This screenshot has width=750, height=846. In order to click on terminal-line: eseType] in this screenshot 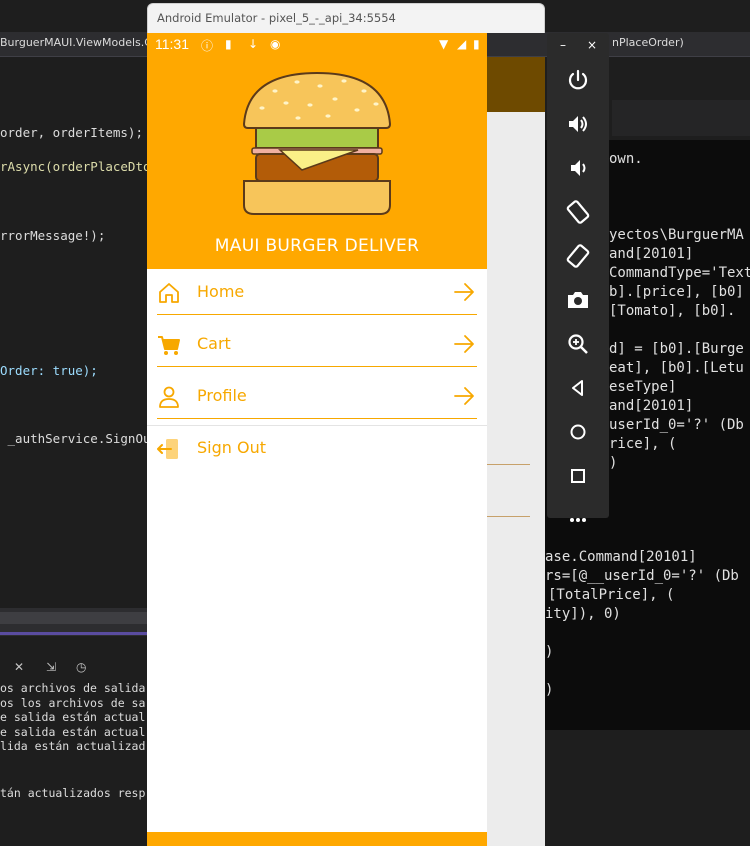, I will do `click(643, 387)`.